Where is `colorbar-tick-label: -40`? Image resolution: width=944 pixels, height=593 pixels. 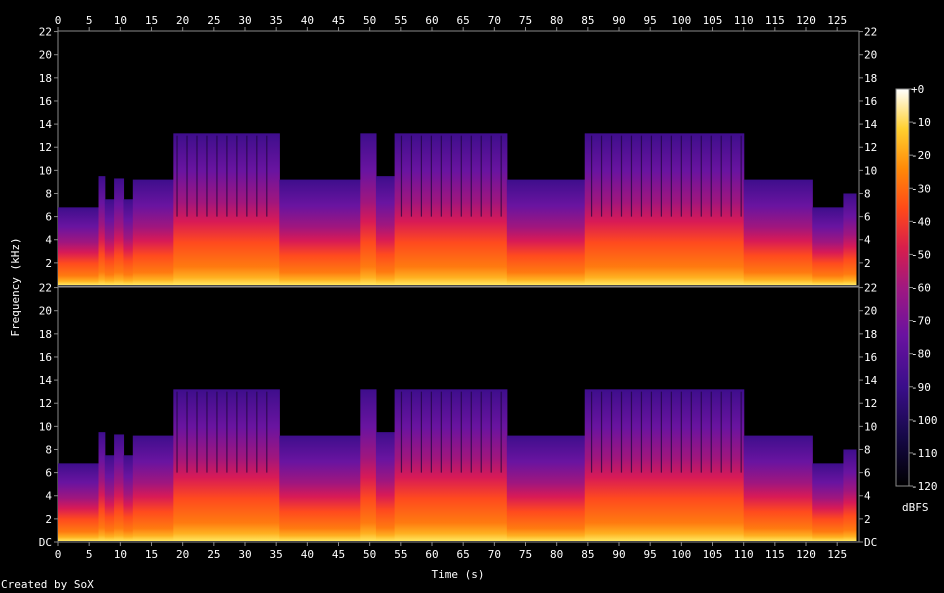 colorbar-tick-label: -40 is located at coordinates (921, 221).